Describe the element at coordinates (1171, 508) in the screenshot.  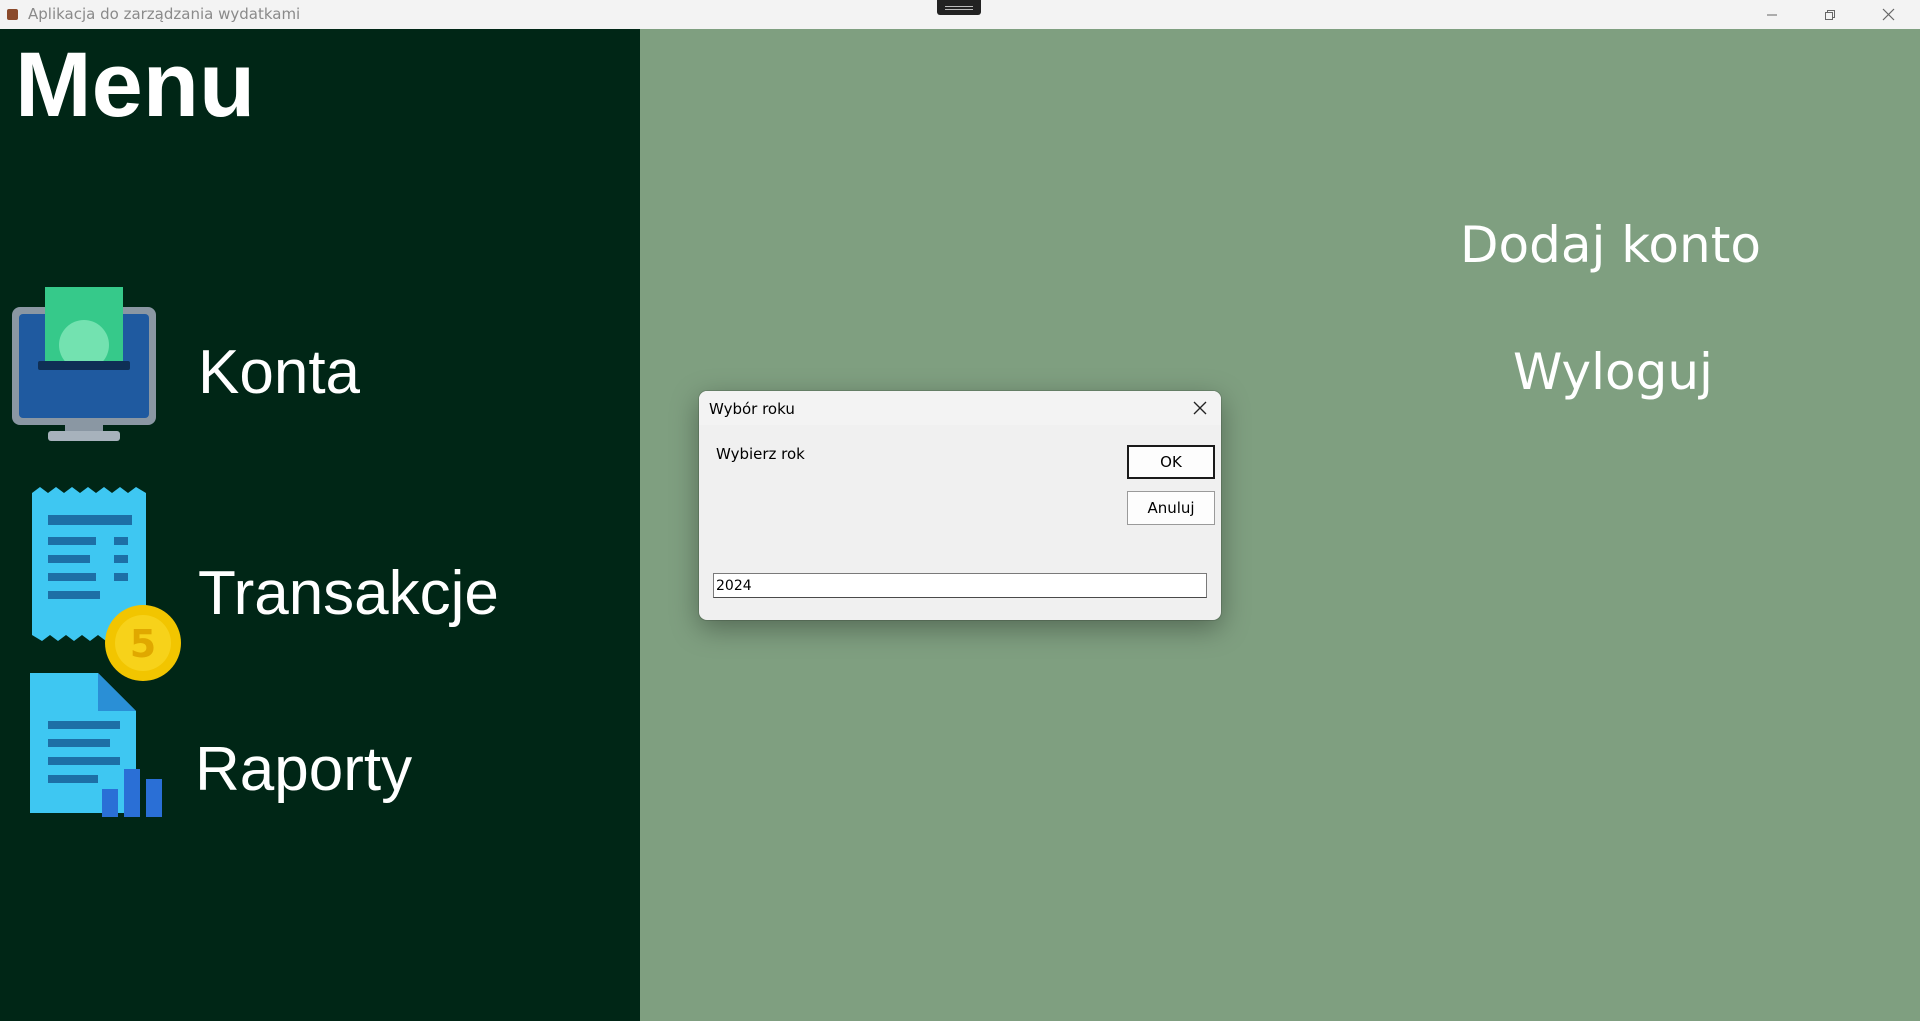
I see `cancel-button: Anuluj` at that location.